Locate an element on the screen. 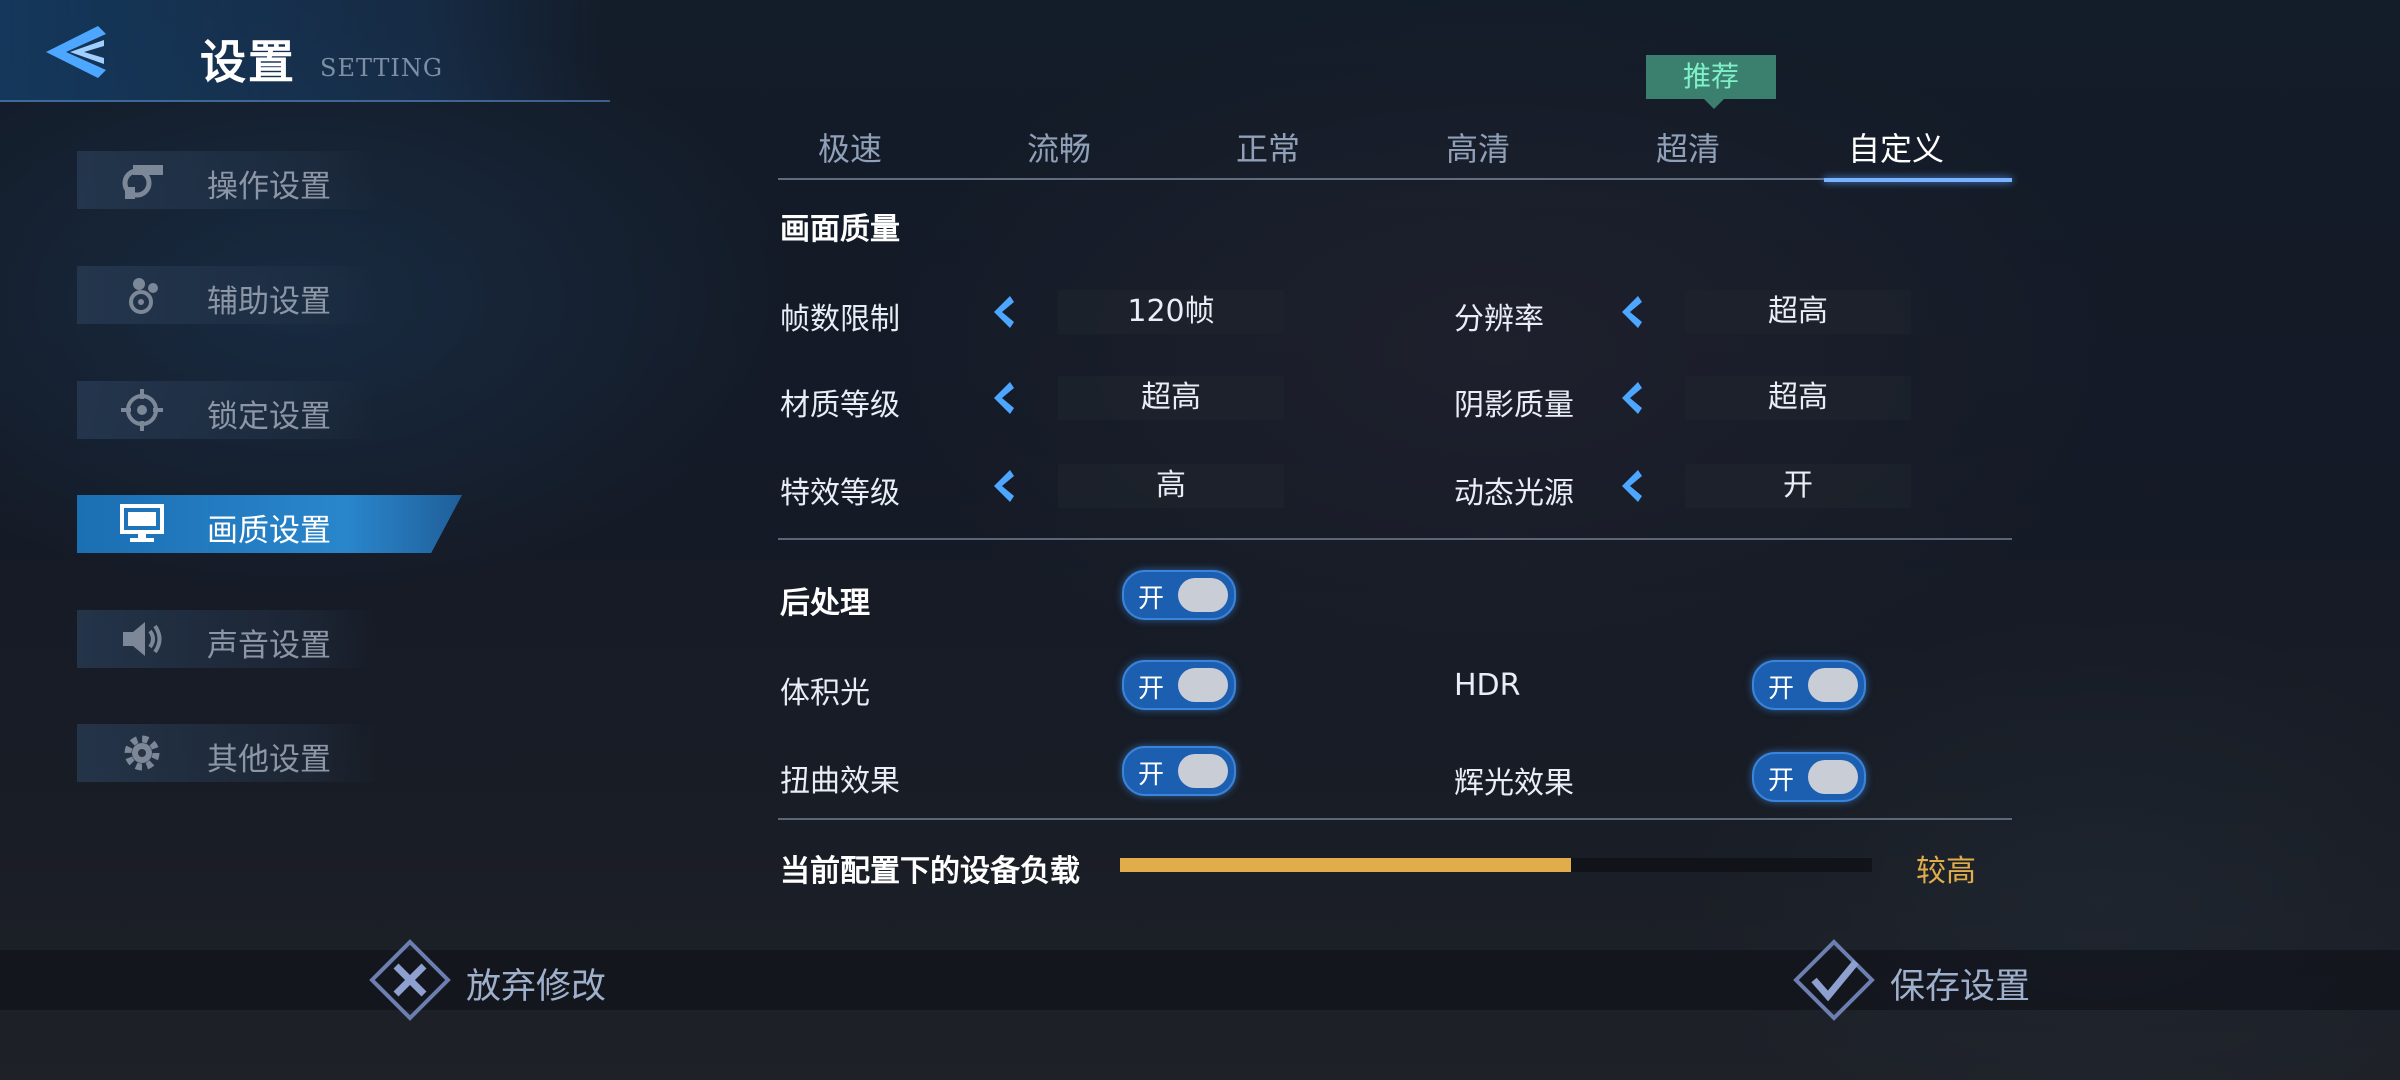 This screenshot has height=1080, width=2400. post-processing-toggle: 开 is located at coordinates (1179, 595).